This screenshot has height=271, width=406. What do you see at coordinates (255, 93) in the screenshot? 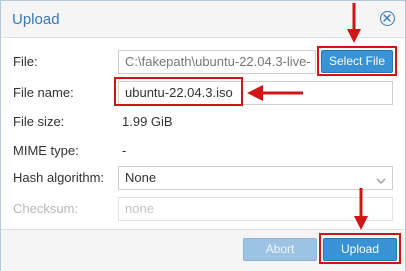
I see `file-name-input: ubuntu-22.04.3.iso` at bounding box center [255, 93].